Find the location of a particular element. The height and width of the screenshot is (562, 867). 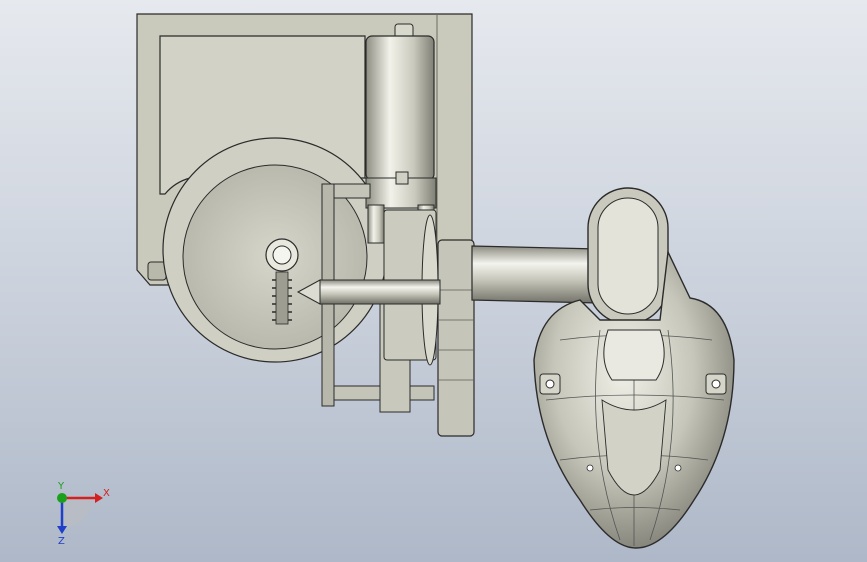

large-wheel is located at coordinates (275, 250).